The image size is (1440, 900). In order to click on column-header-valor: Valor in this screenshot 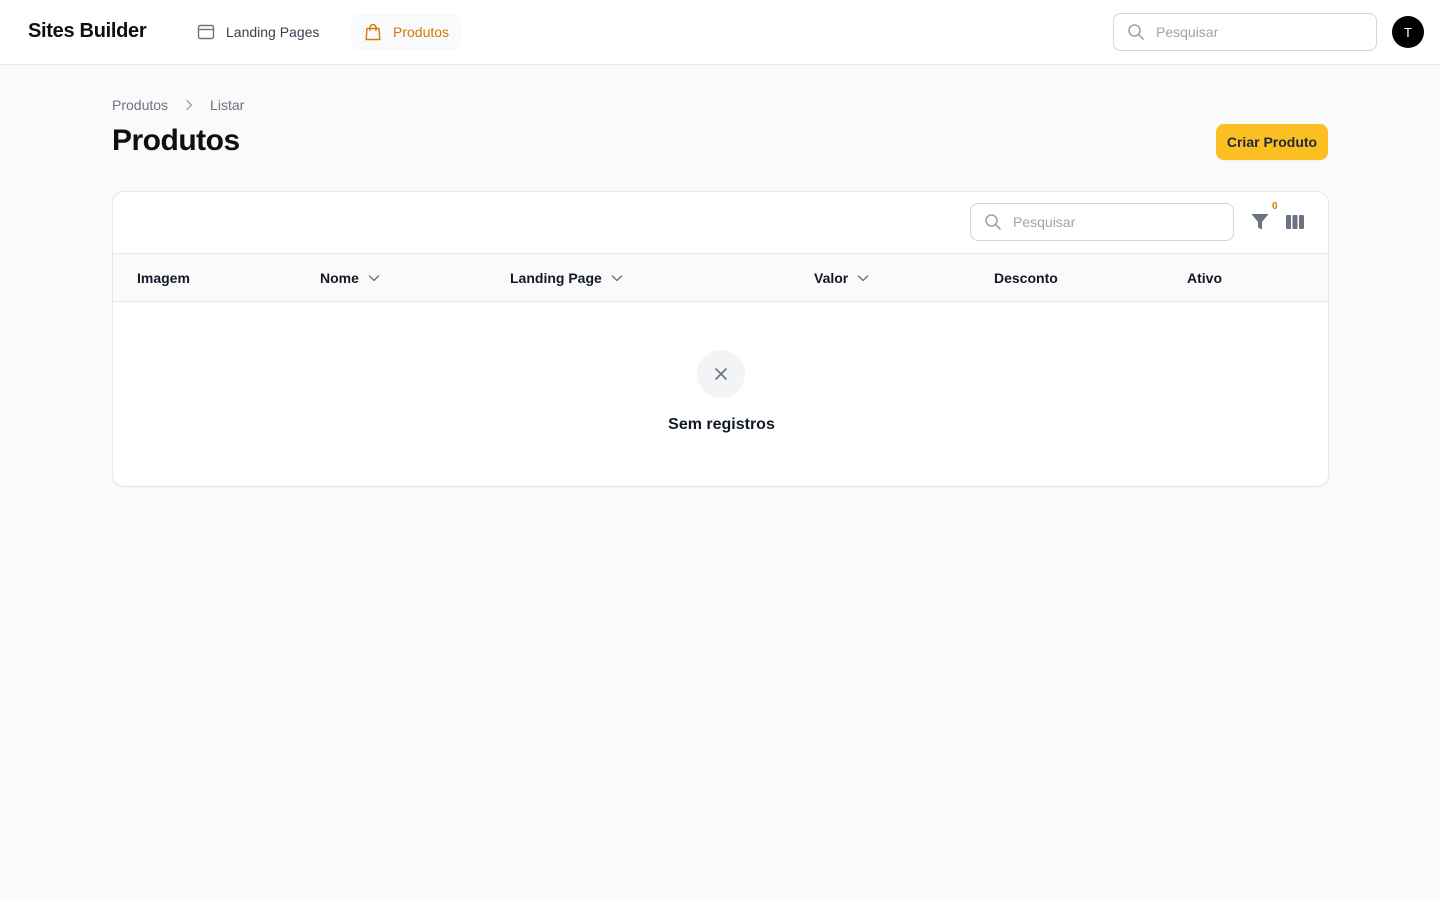, I will do `click(842, 278)`.